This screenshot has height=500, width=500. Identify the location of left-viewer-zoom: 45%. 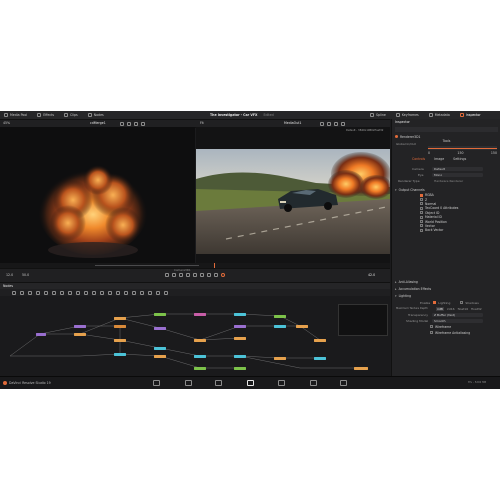
(6, 123).